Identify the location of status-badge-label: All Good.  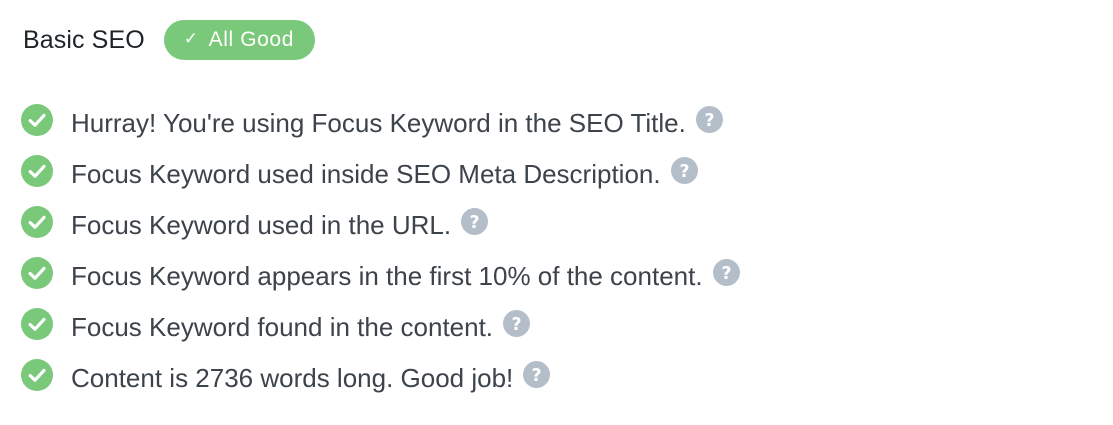
(251, 39).